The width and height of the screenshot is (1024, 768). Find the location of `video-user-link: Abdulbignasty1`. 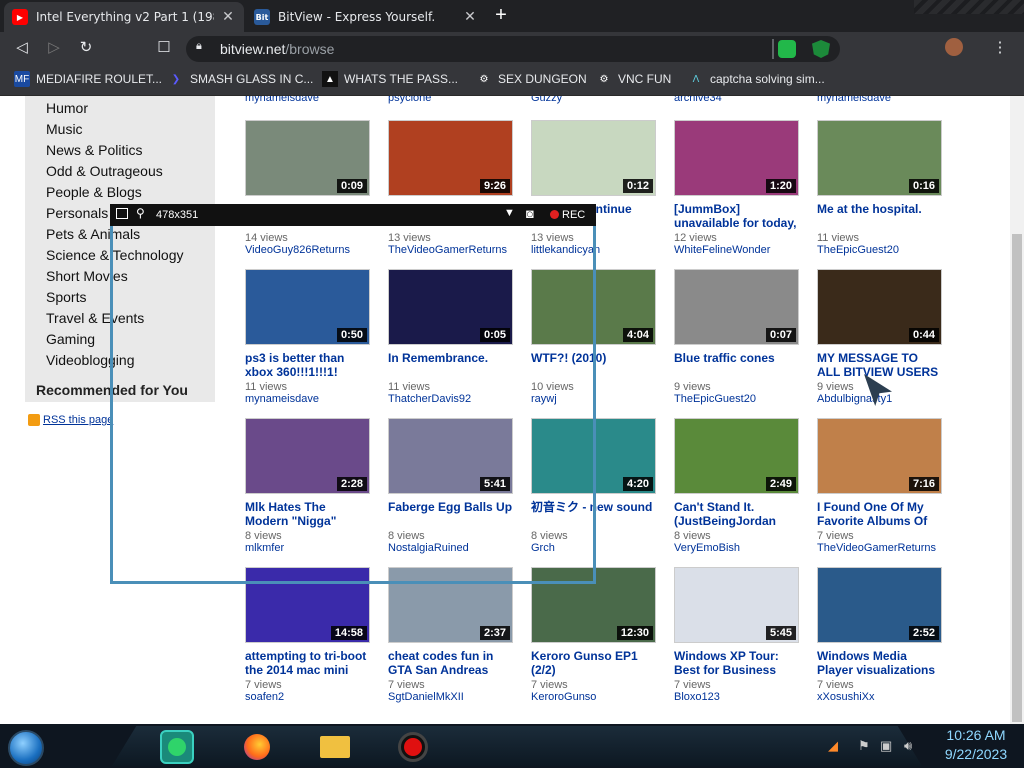

video-user-link: Abdulbignasty1 is located at coordinates (879, 399).